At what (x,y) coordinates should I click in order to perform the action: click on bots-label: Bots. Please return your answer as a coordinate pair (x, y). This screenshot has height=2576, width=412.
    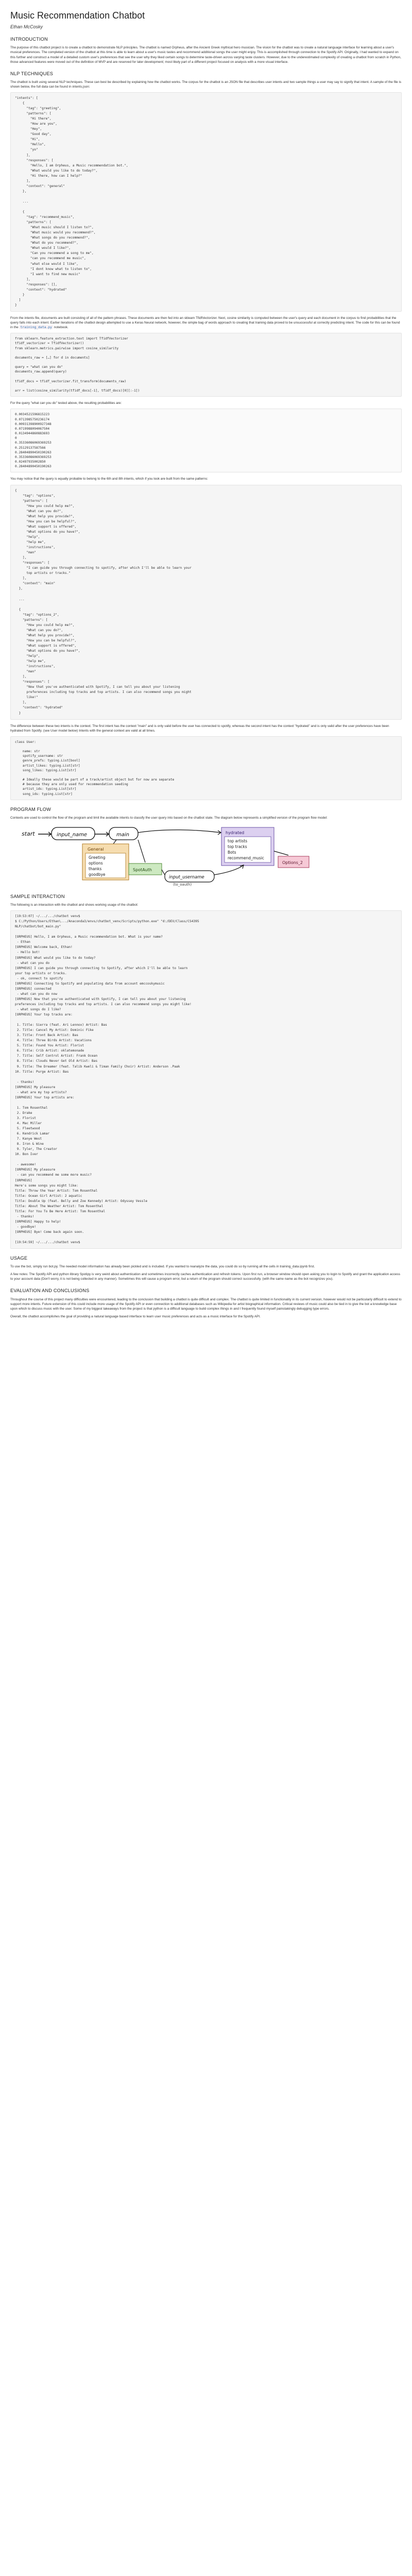
    Looking at the image, I should click on (232, 852).